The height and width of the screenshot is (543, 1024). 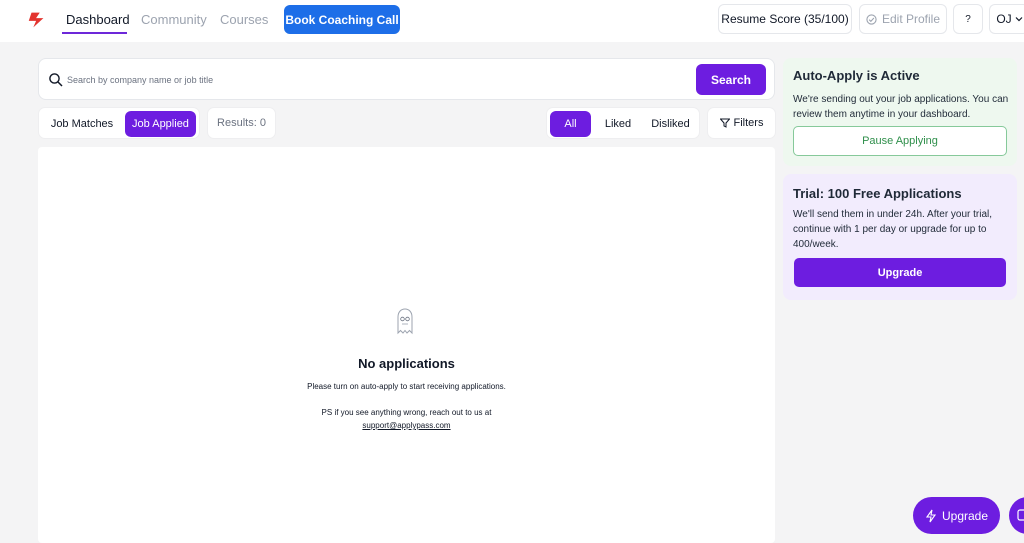 I want to click on trial-upgrade-button: Upgrade, so click(x=900, y=272).